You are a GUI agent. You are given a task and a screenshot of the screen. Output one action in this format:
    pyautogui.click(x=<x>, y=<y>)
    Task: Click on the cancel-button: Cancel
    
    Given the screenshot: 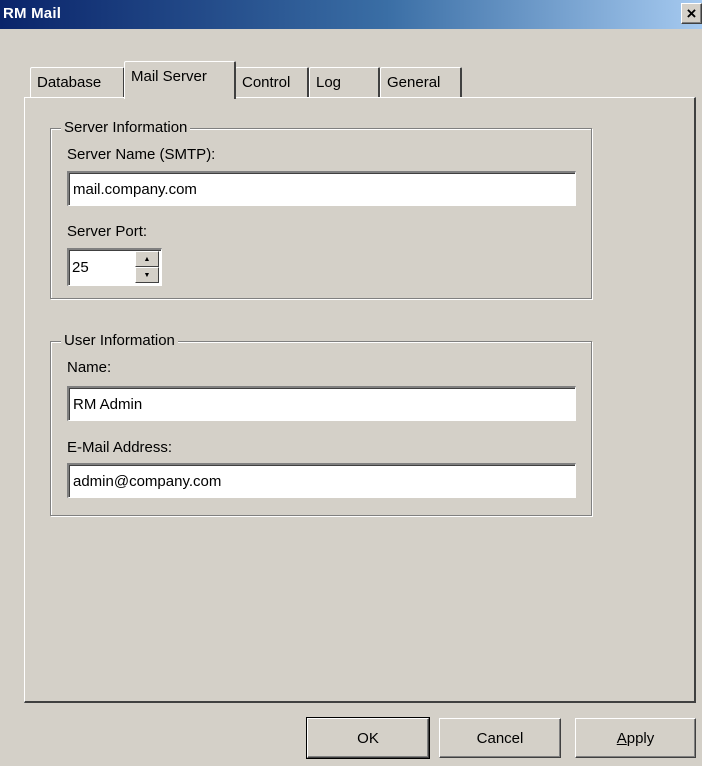 What is the action you would take?
    pyautogui.click(x=500, y=738)
    